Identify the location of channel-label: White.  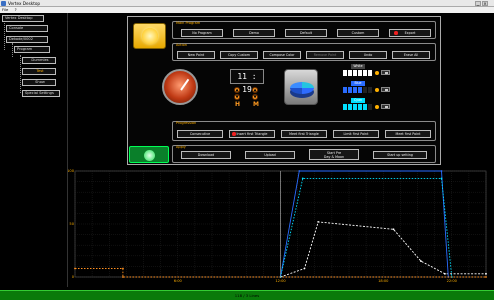
(358, 66).